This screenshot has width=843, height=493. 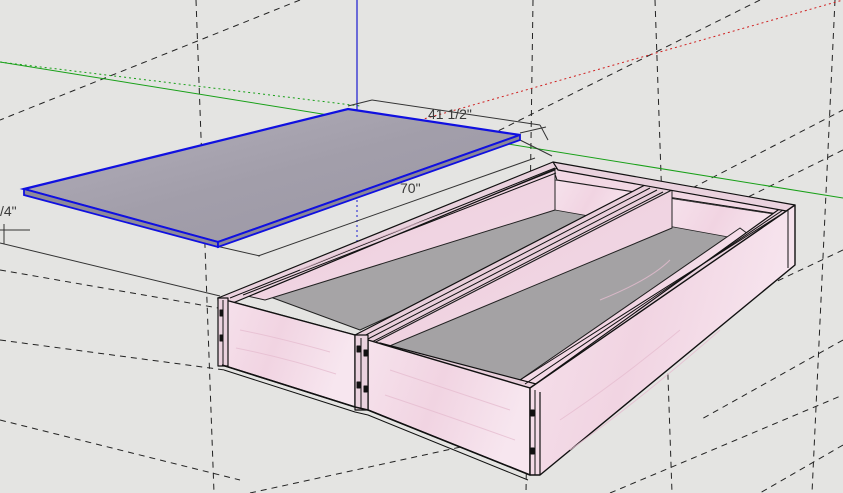 I want to click on green-axis-dotted, so click(x=180, y=84).